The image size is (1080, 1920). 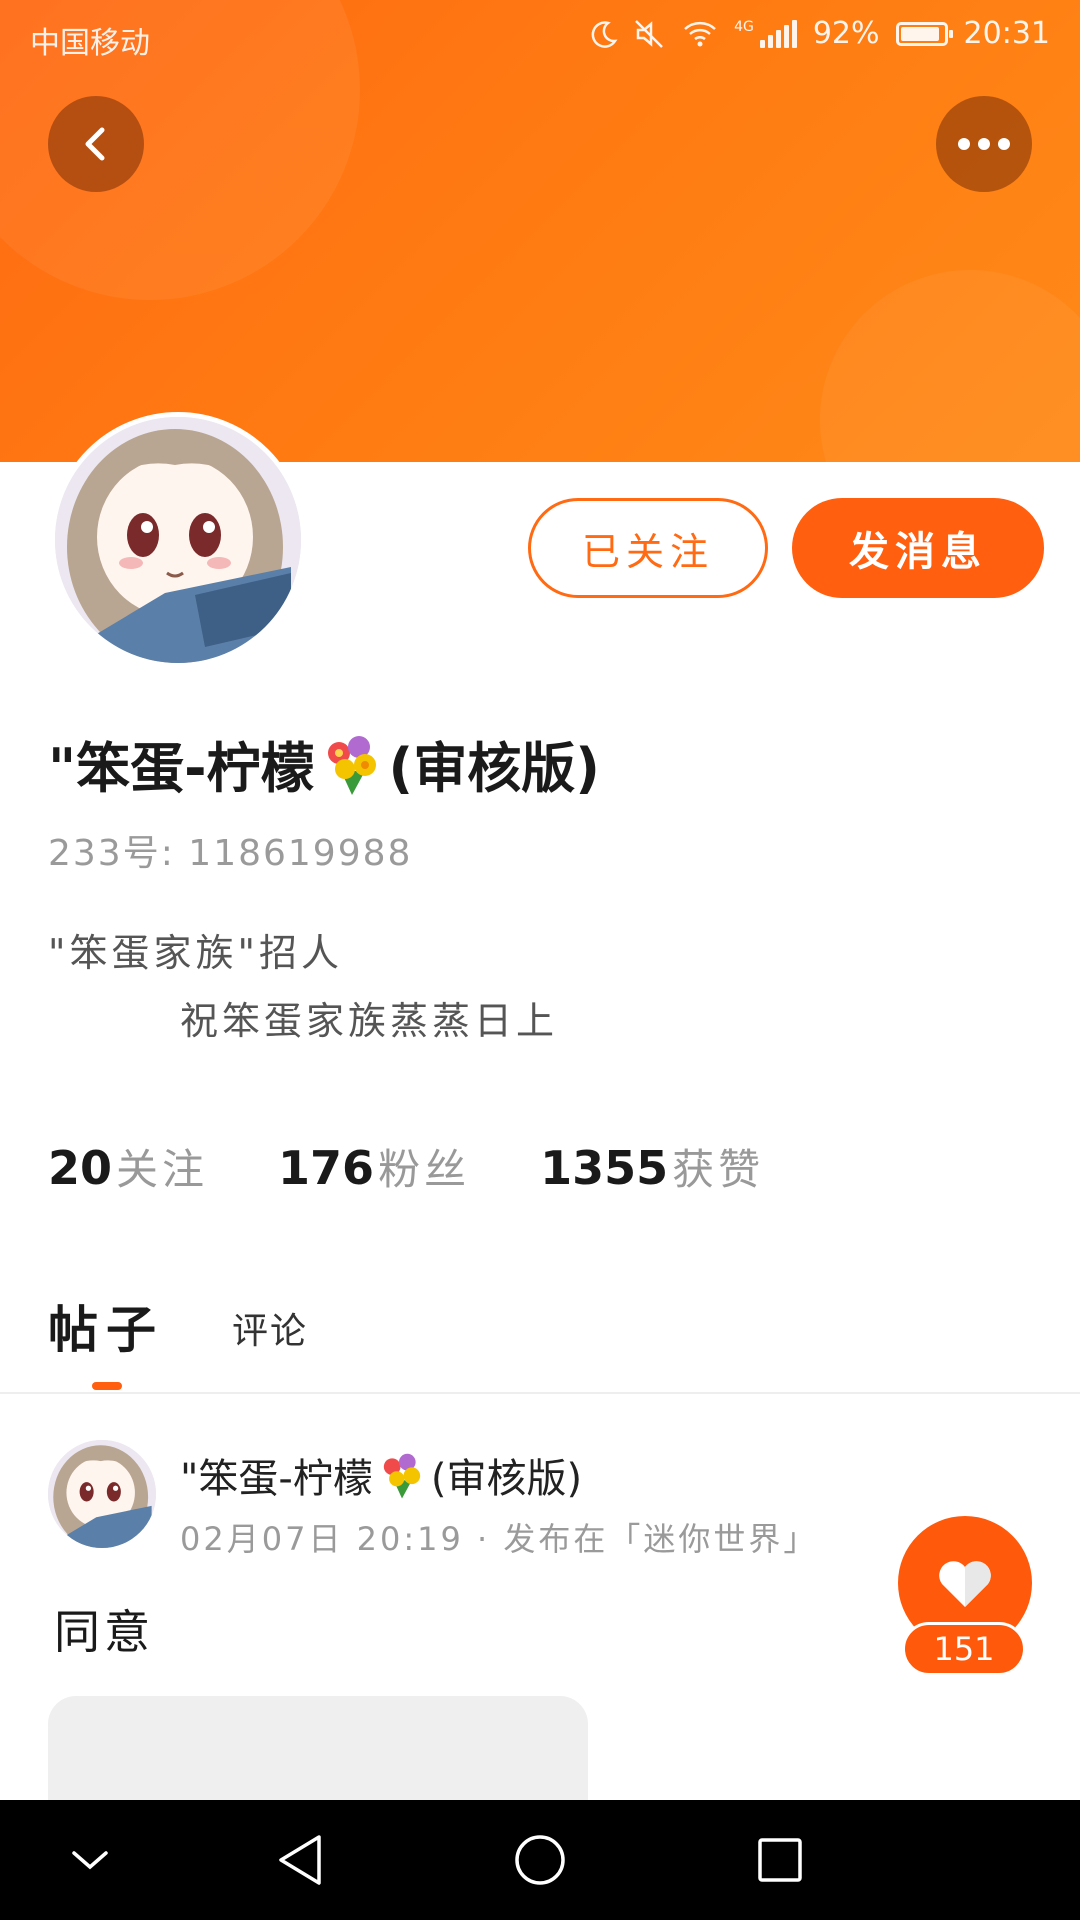 I want to click on nav-recents-icon, so click(x=780, y=1860).